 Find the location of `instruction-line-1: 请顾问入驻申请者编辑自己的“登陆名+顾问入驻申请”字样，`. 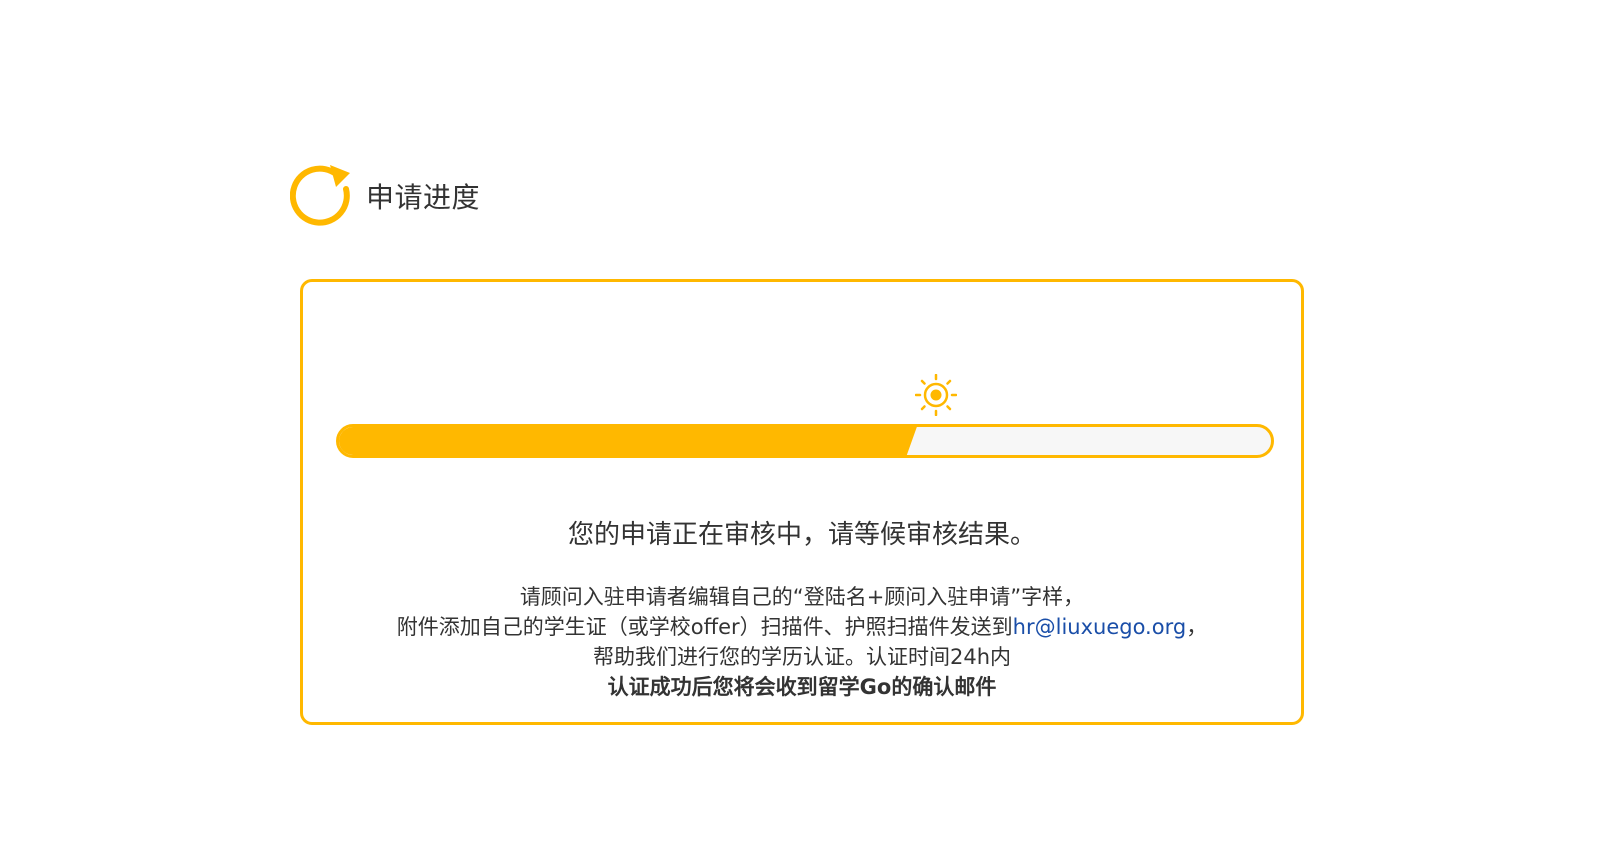

instruction-line-1: 请顾问入驻申请者编辑自己的“登陆名+顾问入驻申请”字样， is located at coordinates (802, 597).